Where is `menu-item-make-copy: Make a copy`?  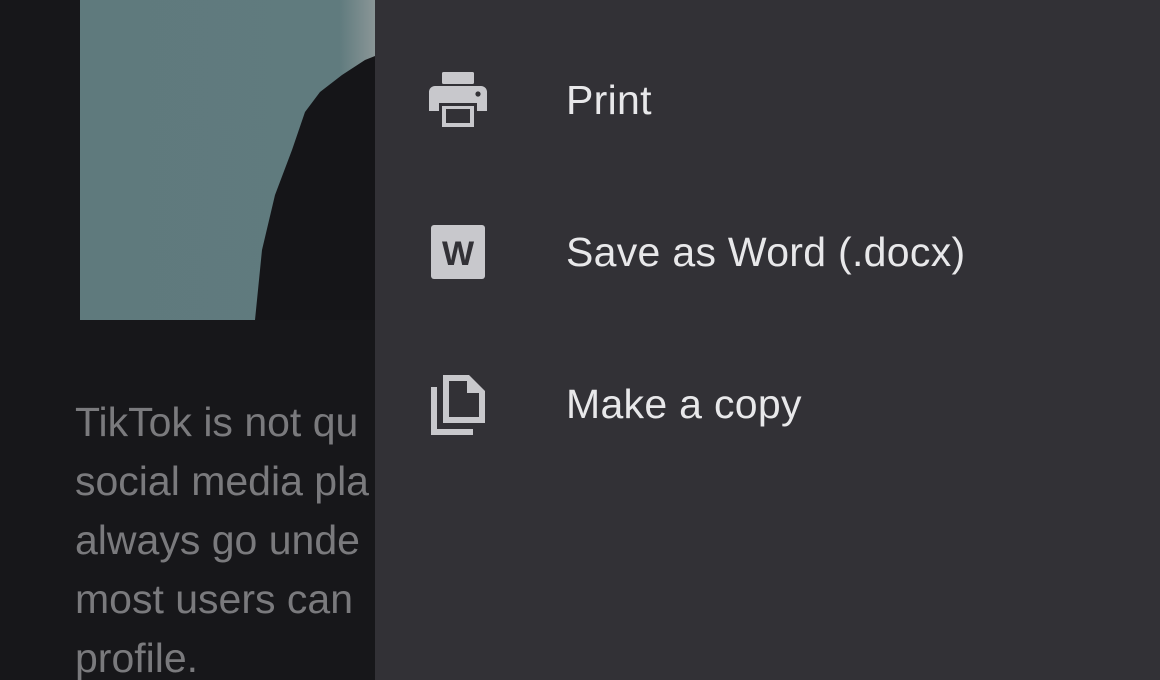
menu-item-make-copy: Make a copy is located at coordinates (767, 404).